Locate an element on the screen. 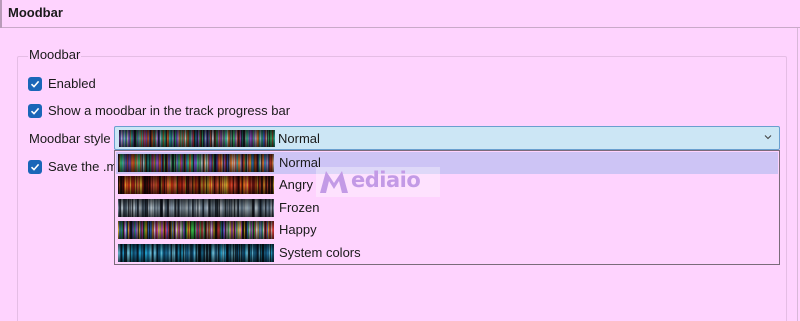 The width and height of the screenshot is (800, 321). option-angry: Angry is located at coordinates (447, 185).